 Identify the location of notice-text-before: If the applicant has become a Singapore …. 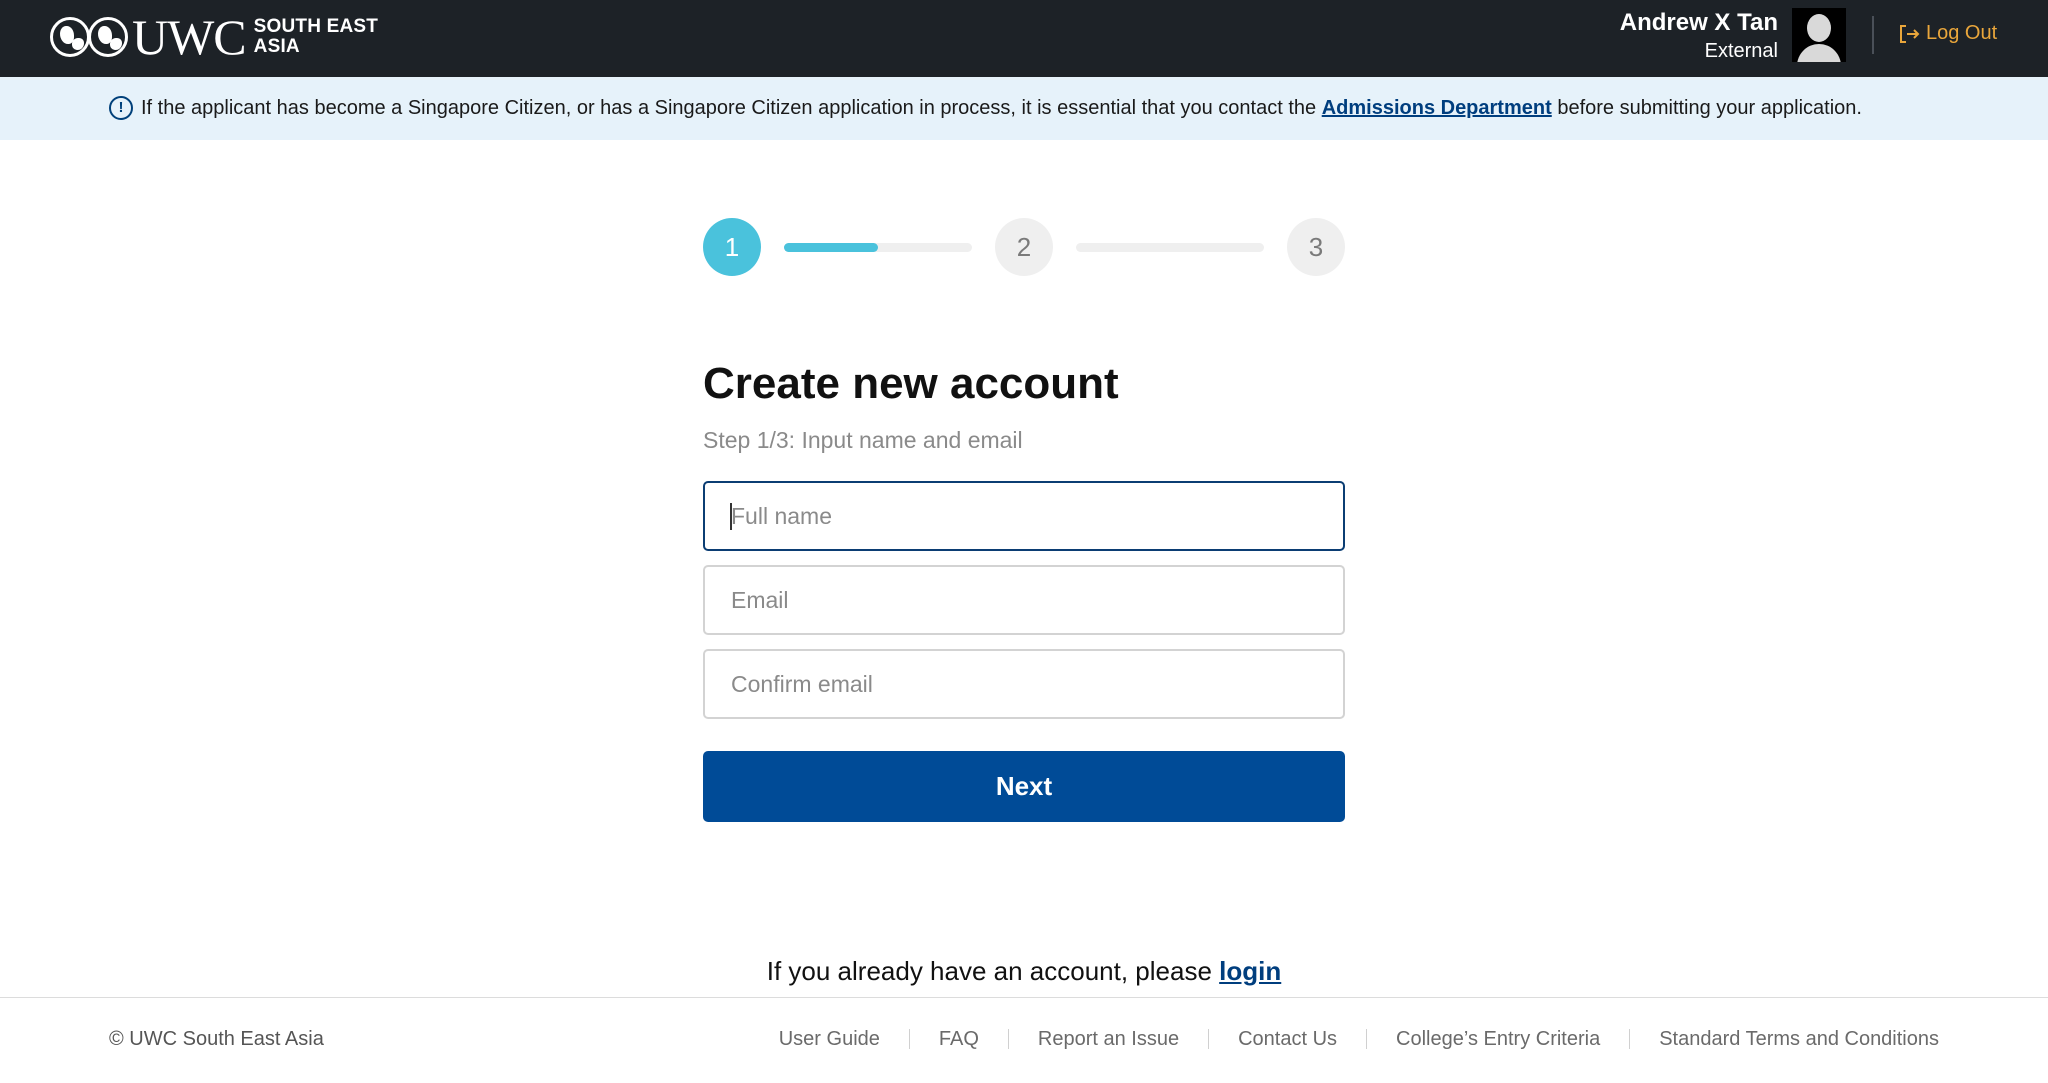
(729, 108).